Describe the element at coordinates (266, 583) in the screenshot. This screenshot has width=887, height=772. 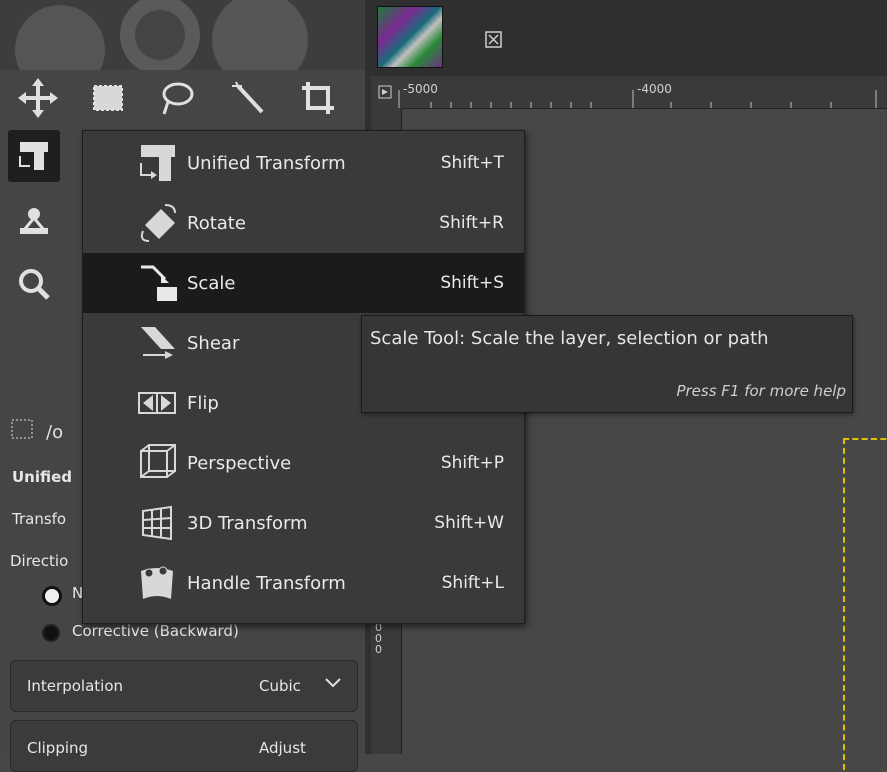
I see `menu-label: Handle Transform` at that location.